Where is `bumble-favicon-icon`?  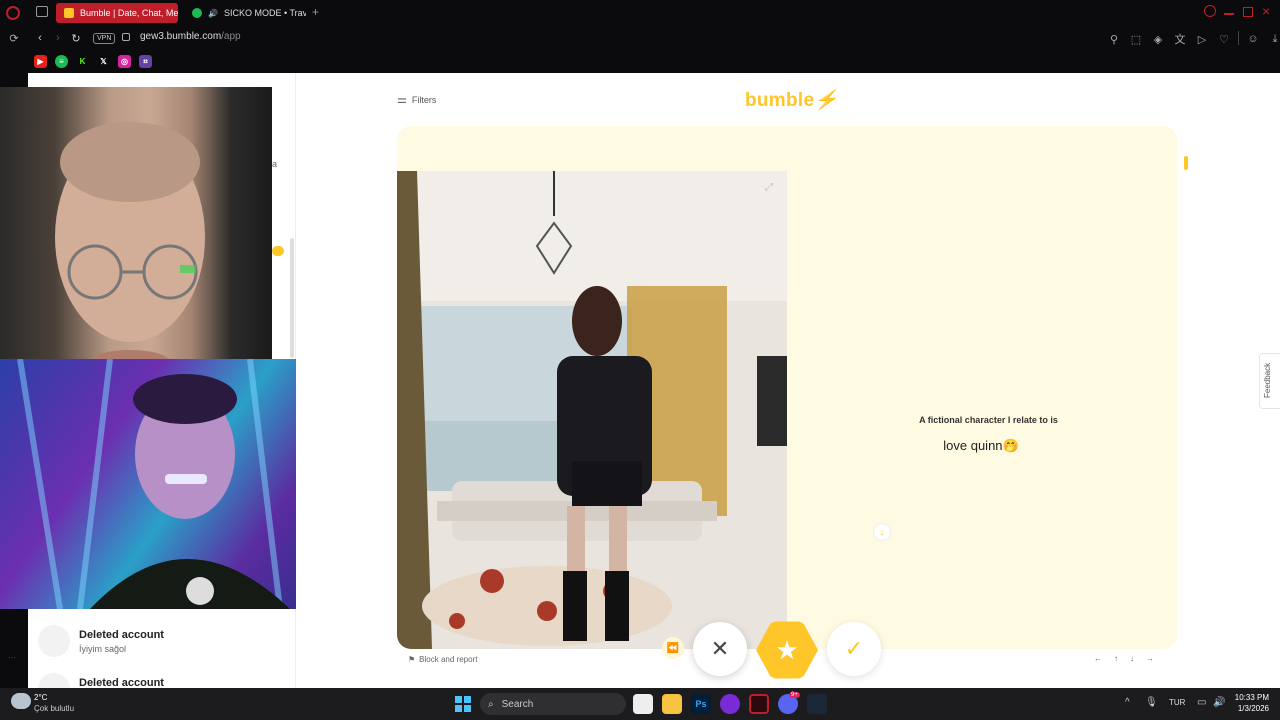 bumble-favicon-icon is located at coordinates (69, 13).